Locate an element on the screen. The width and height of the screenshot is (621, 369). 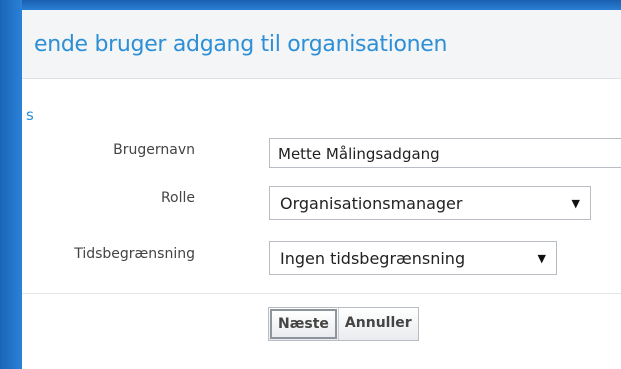
role-label: Rolle is located at coordinates (177, 198).